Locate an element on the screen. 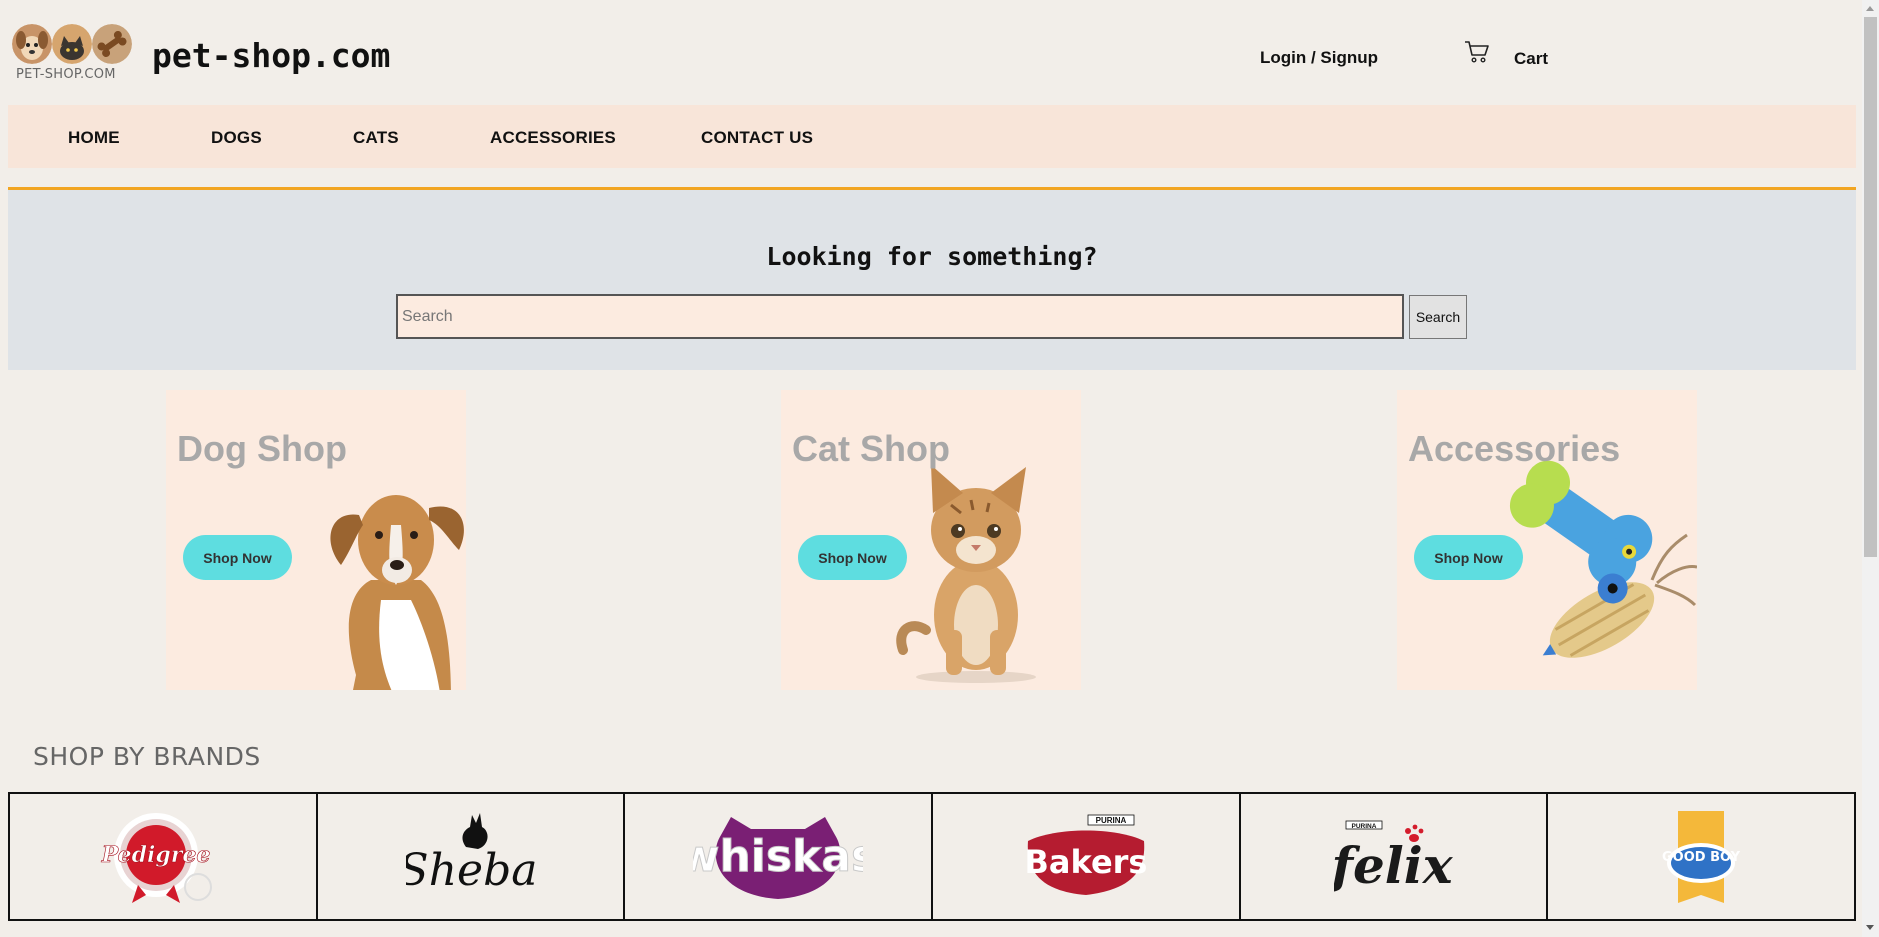 The image size is (1879, 937). whiskas-logo: whiskas is located at coordinates (778, 857).